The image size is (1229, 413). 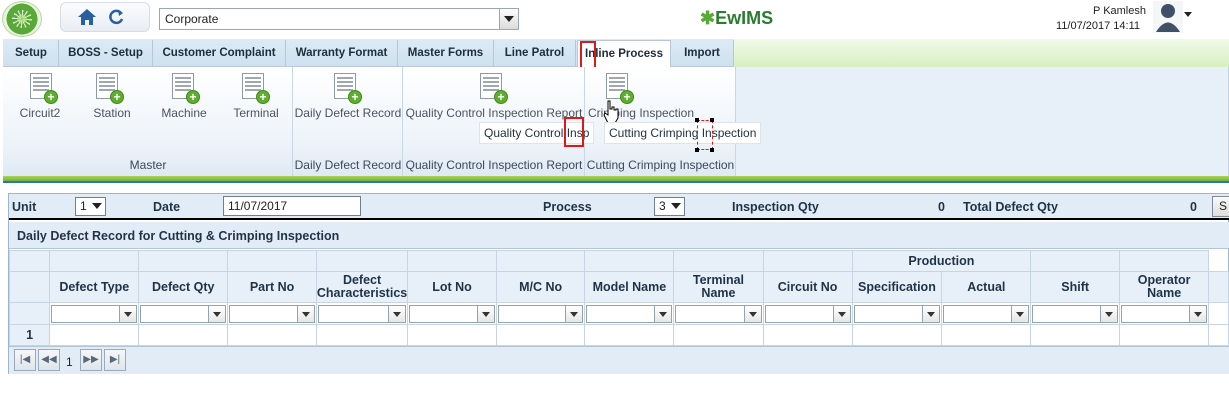 What do you see at coordinates (116, 17) in the screenshot?
I see `refresh-icon` at bounding box center [116, 17].